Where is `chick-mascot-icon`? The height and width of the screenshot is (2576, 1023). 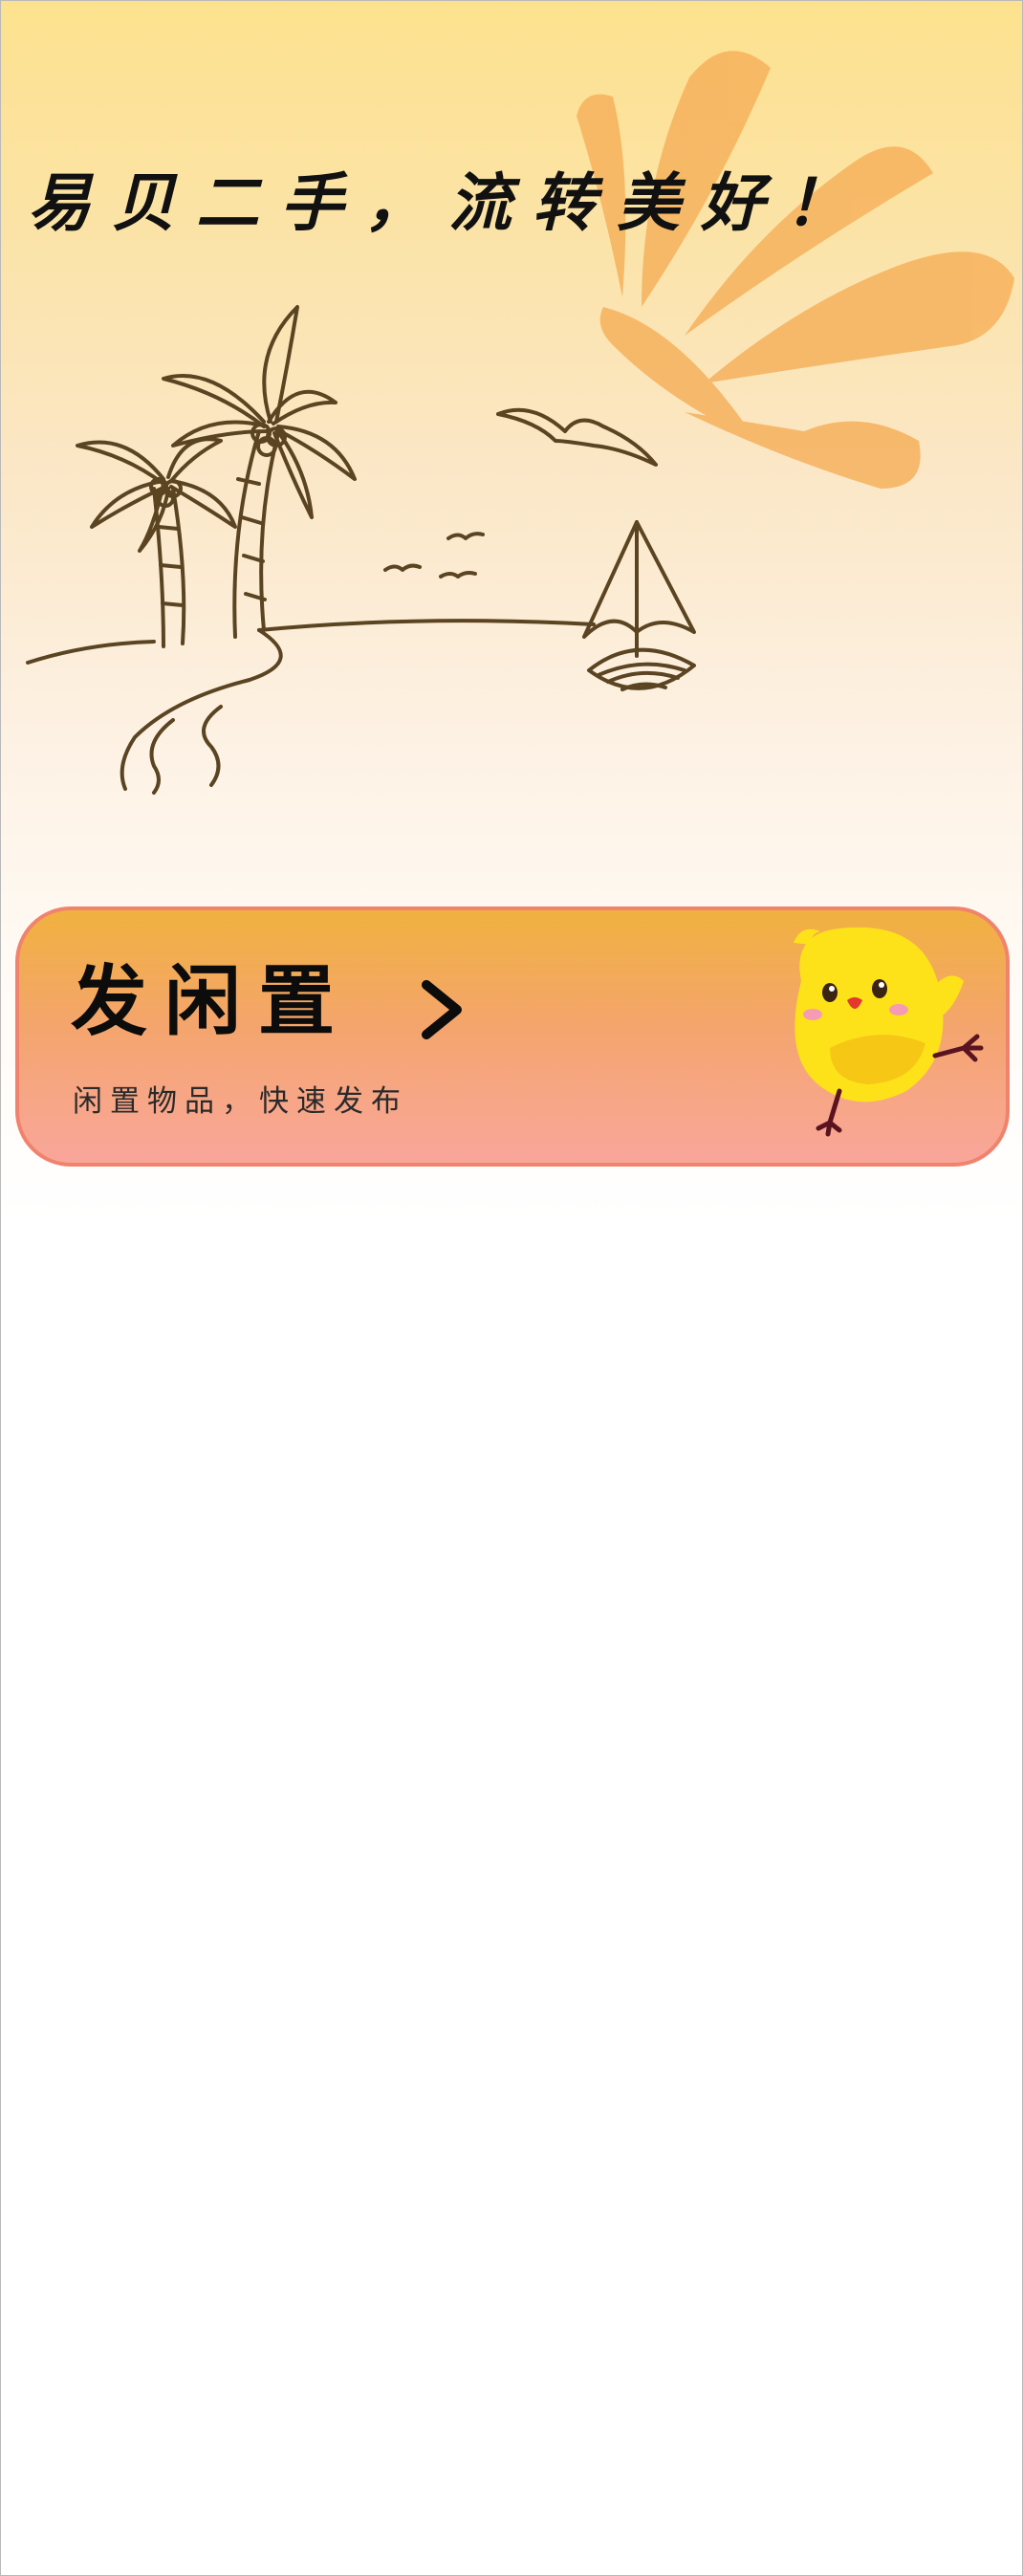 chick-mascot-icon is located at coordinates (889, 1032).